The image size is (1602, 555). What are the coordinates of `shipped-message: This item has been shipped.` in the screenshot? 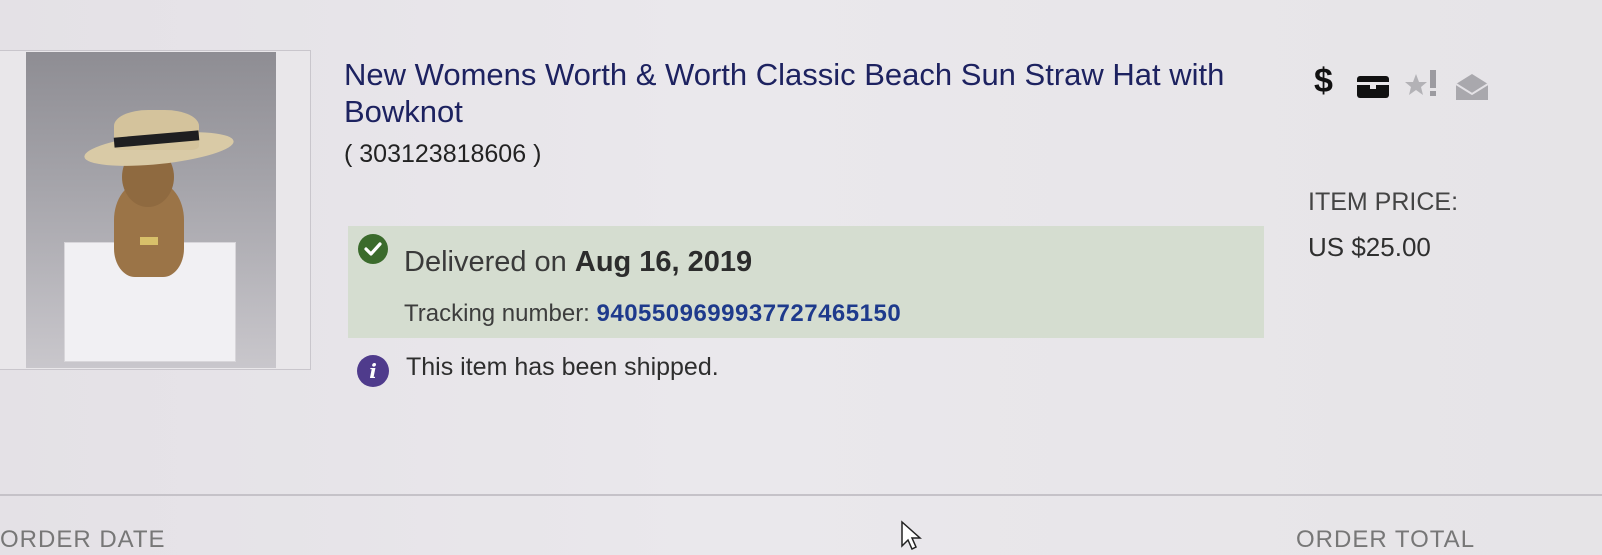 It's located at (562, 367).